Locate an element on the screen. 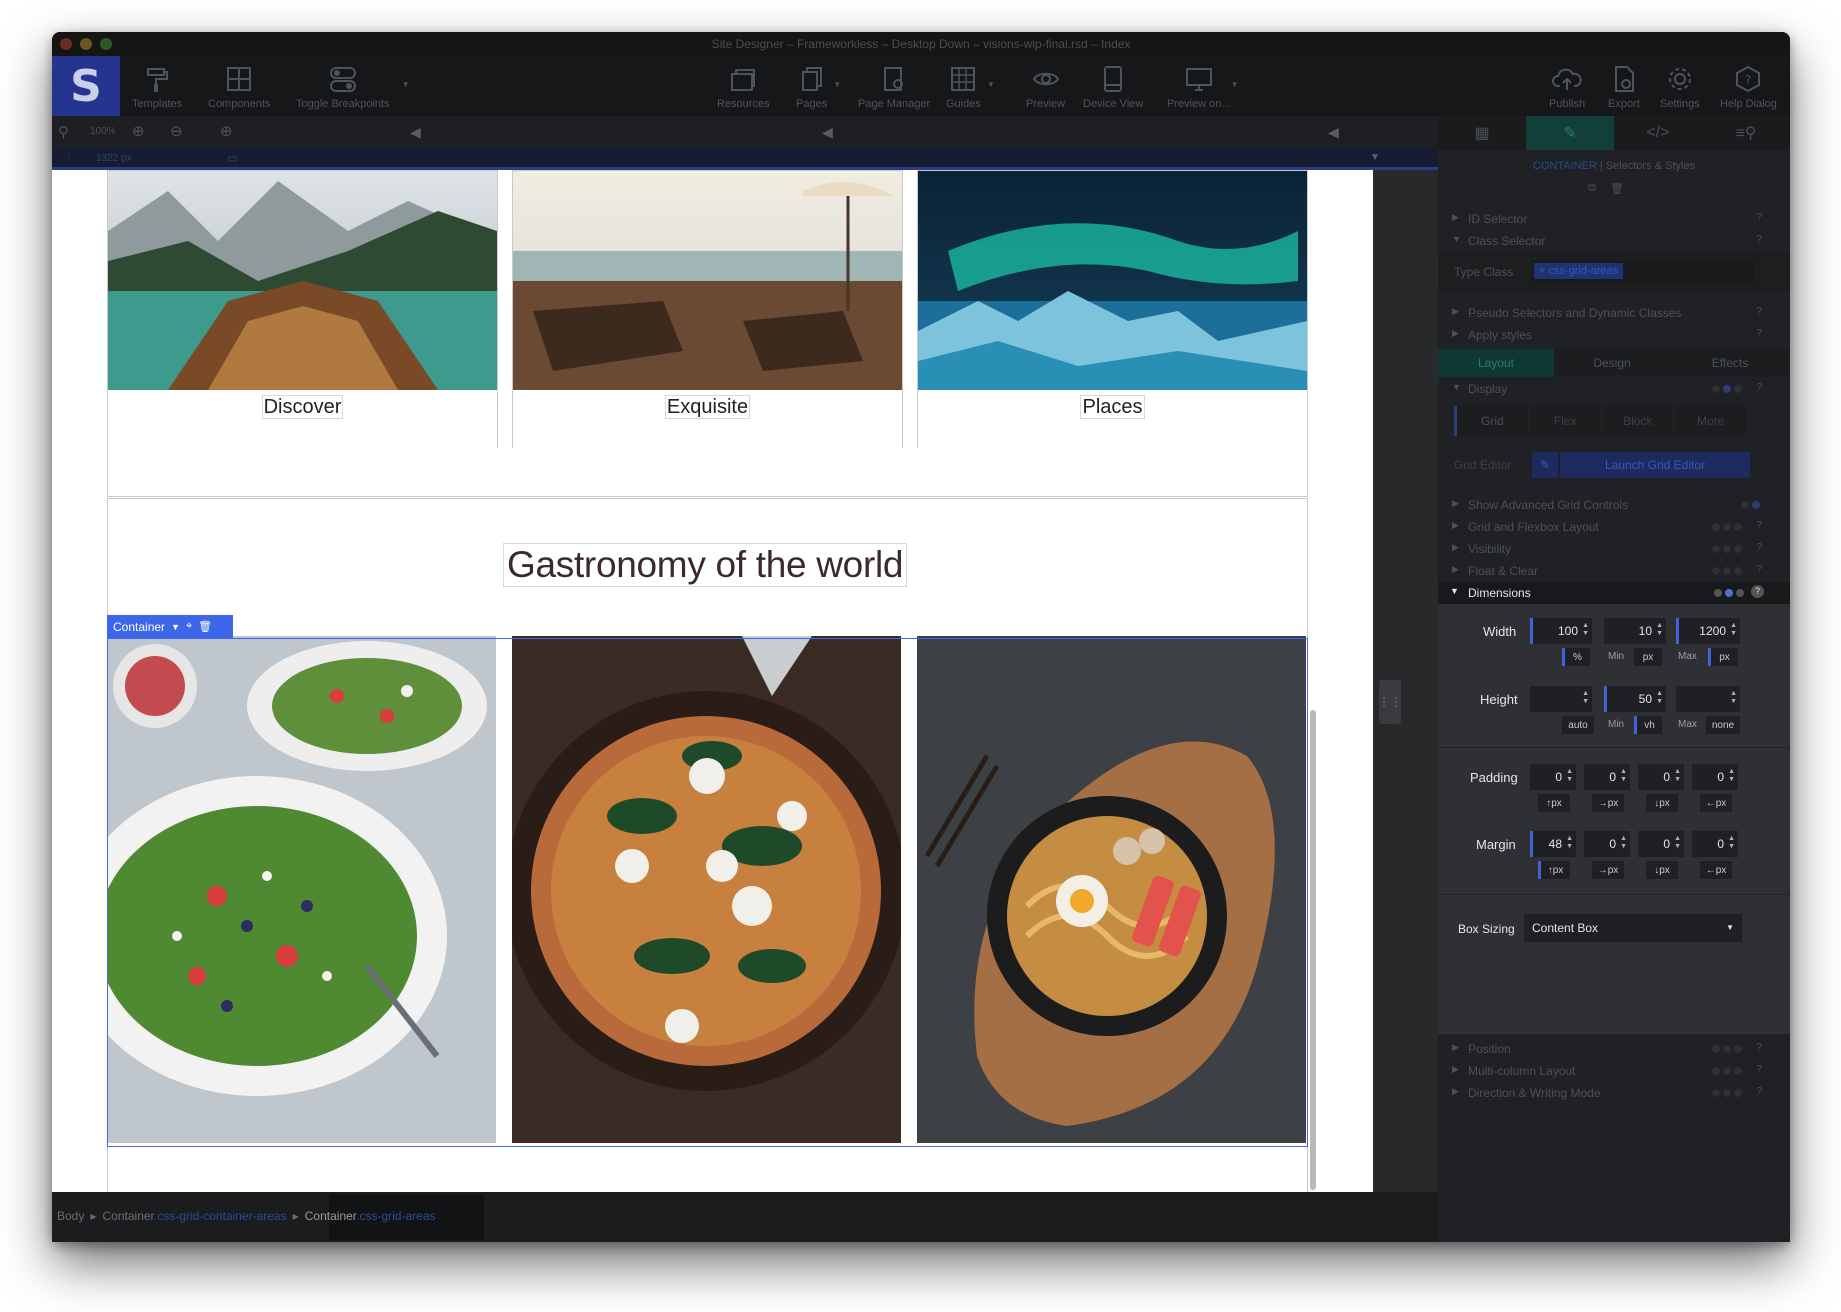  padding-right-unit: →px is located at coordinates (1608, 803).